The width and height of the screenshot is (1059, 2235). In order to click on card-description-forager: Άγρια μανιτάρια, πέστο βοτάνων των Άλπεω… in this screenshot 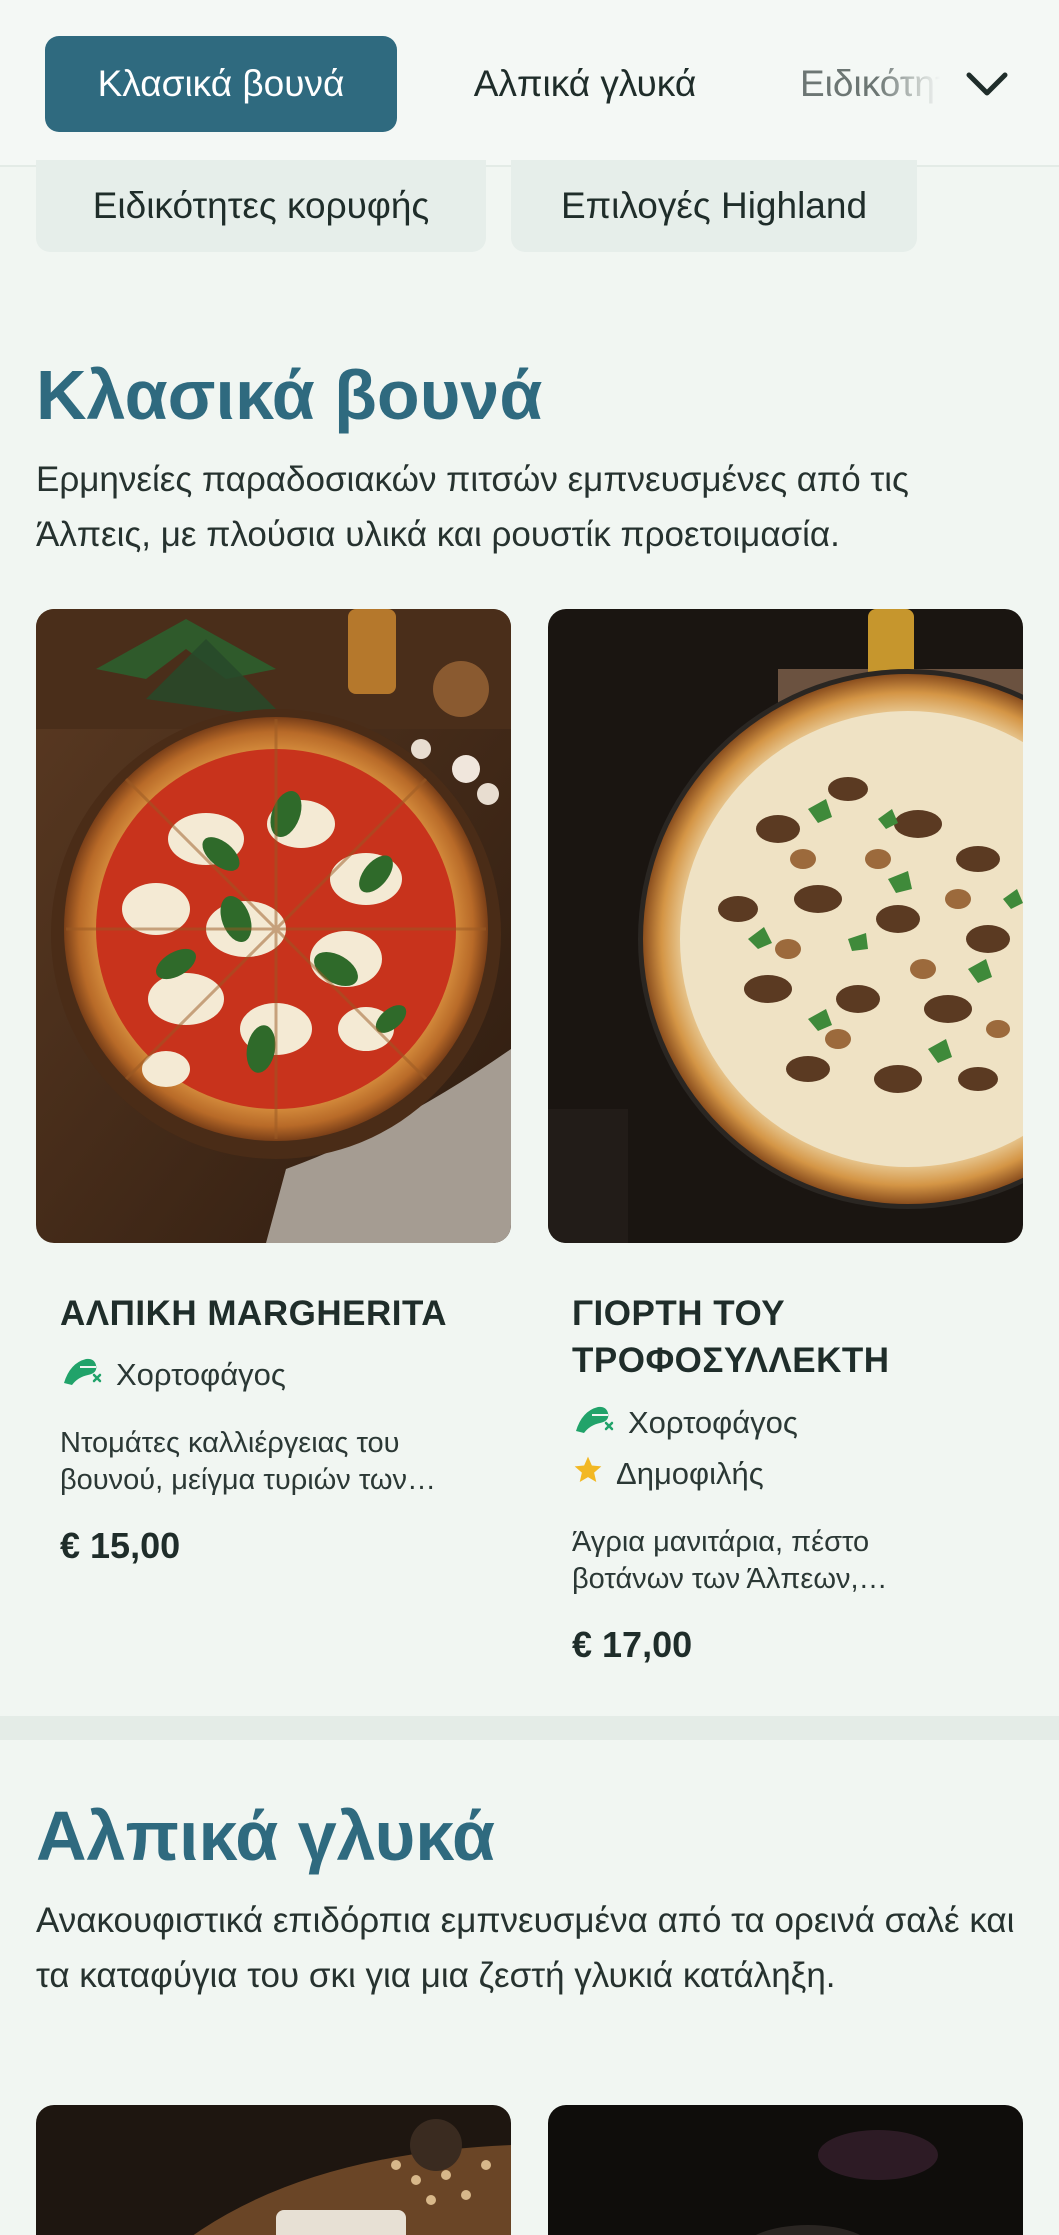, I will do `click(730, 1560)`.